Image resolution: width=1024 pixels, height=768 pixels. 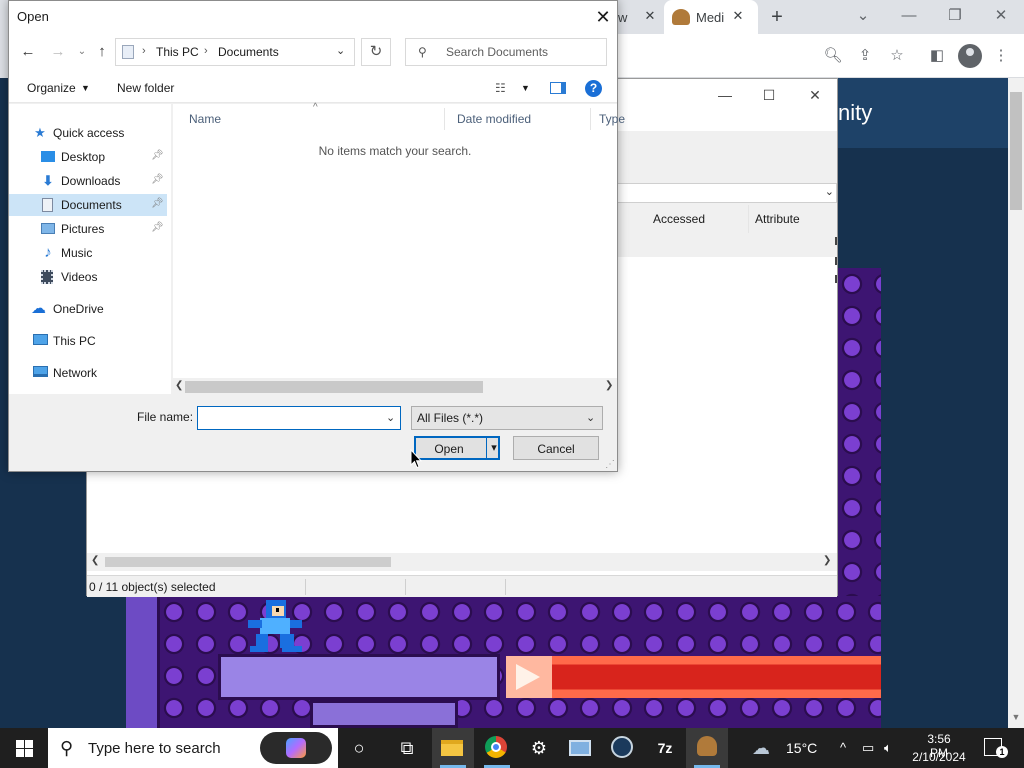 What do you see at coordinates (296, 748) in the screenshot?
I see `copilot-button` at bounding box center [296, 748].